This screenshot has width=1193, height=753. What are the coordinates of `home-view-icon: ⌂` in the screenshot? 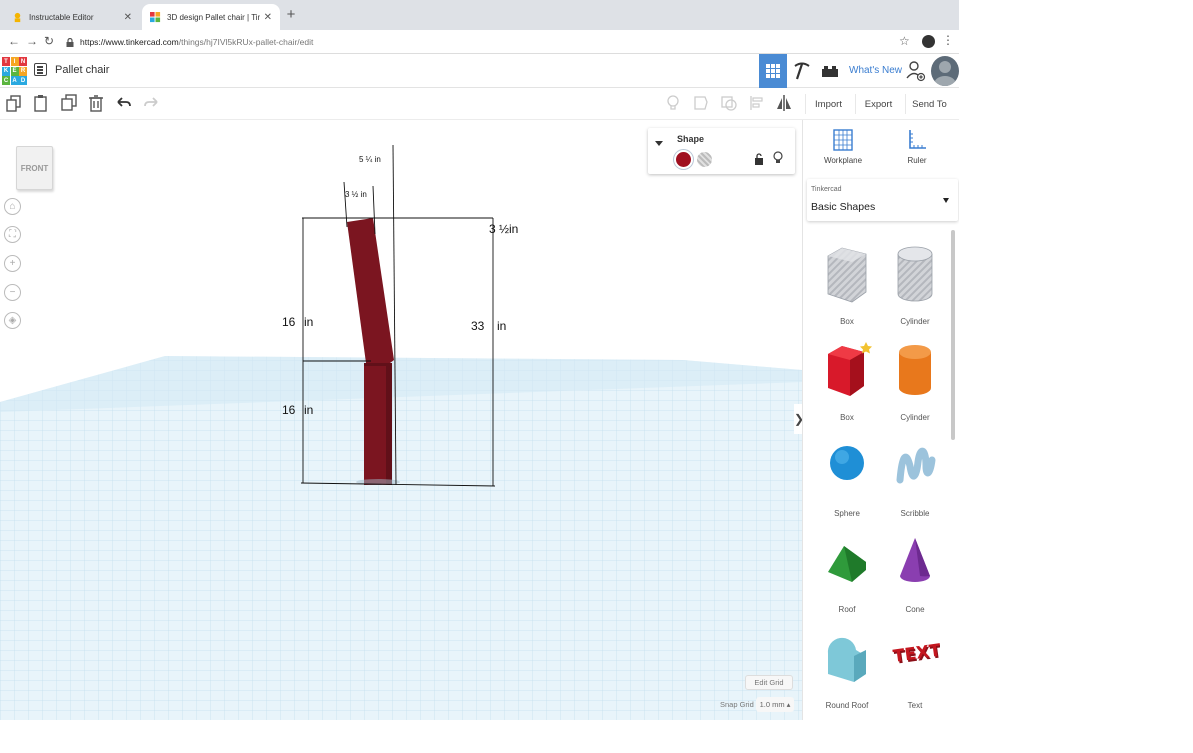 It's located at (12, 206).